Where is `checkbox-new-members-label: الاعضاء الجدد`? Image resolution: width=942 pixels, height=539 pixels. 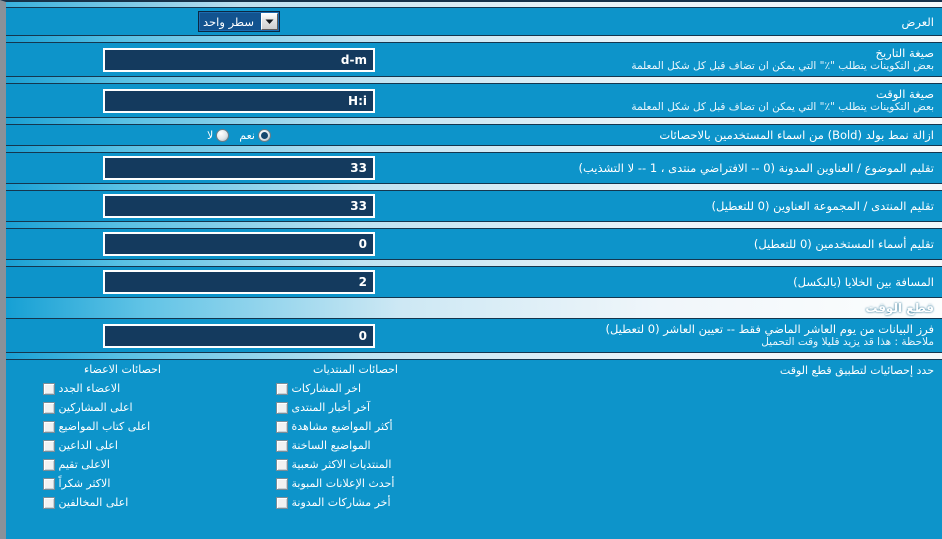 checkbox-new-members-label: الاعضاء الجدد is located at coordinates (89, 388).